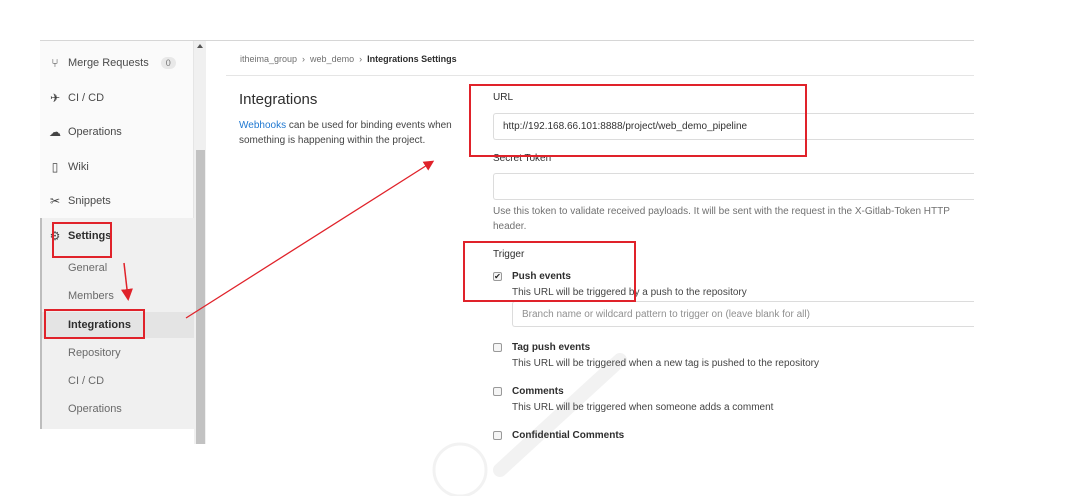  Describe the element at coordinates (529, 424) in the screenshot. I see `watermark-logo-icon` at that location.